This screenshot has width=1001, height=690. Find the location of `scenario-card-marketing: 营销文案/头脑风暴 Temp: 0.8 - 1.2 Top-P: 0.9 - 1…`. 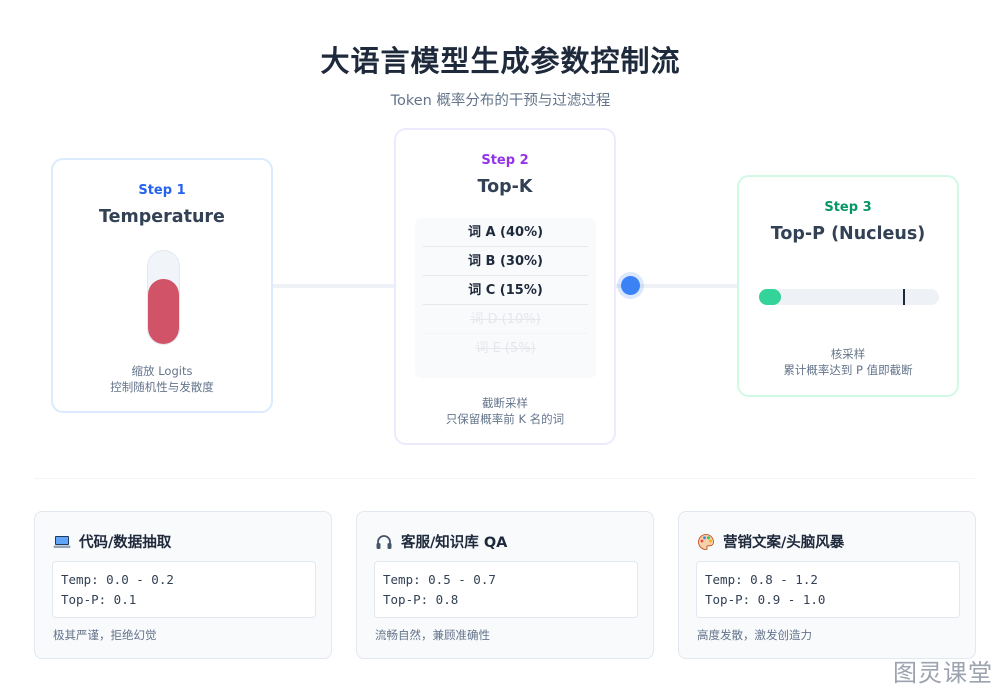

scenario-card-marketing: 营销文案/头脑风暴 Temp: 0.8 - 1.2 Top-P: 0.9 - 1… is located at coordinates (827, 585).